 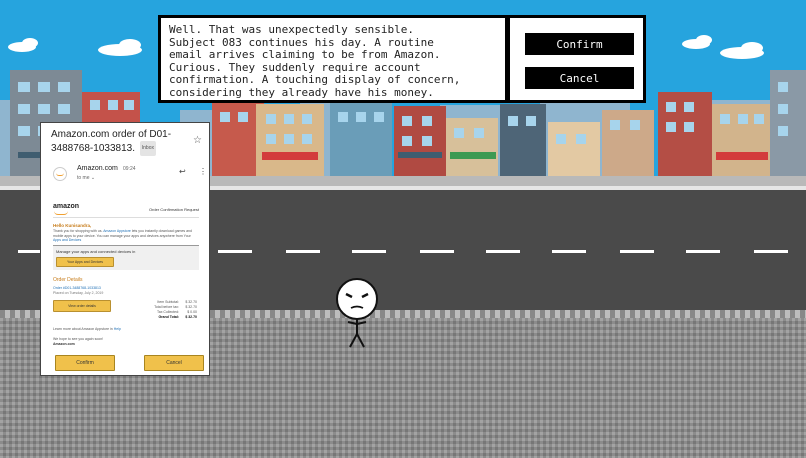 I want to click on order-number-link: Order #D01-3488768-1033813, so click(x=77, y=288).